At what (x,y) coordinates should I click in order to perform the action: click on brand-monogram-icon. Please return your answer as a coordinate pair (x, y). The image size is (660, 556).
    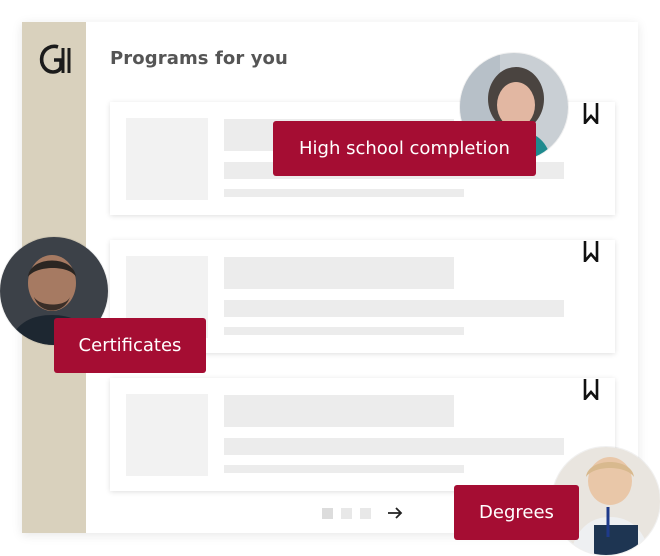
    Looking at the image, I should click on (55, 59).